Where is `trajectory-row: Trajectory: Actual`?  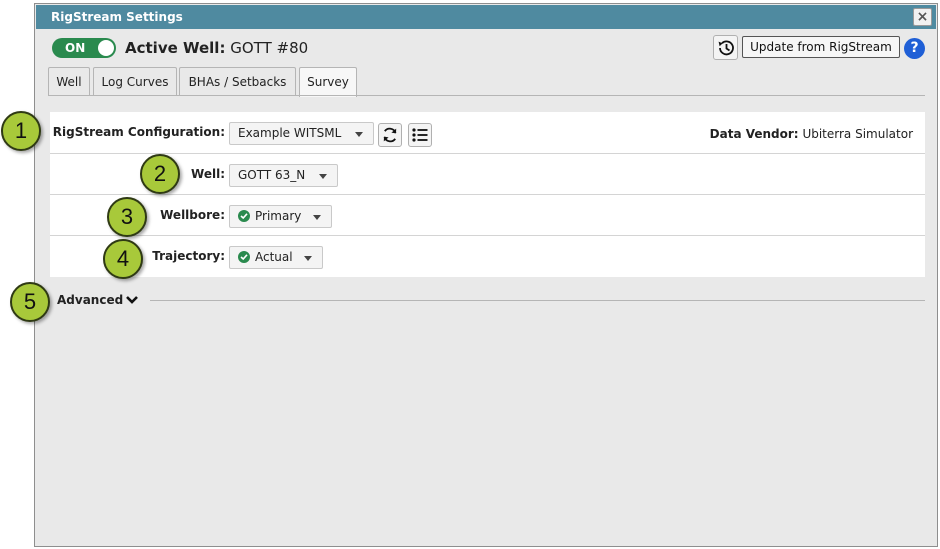
trajectory-row: Trajectory: Actual is located at coordinates (487, 256).